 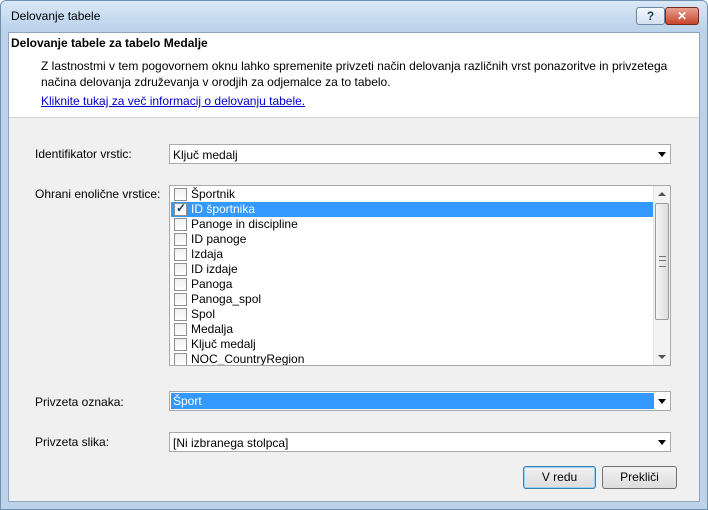 What do you see at coordinates (56, 16) in the screenshot?
I see `window-title: Delovanje tabele` at bounding box center [56, 16].